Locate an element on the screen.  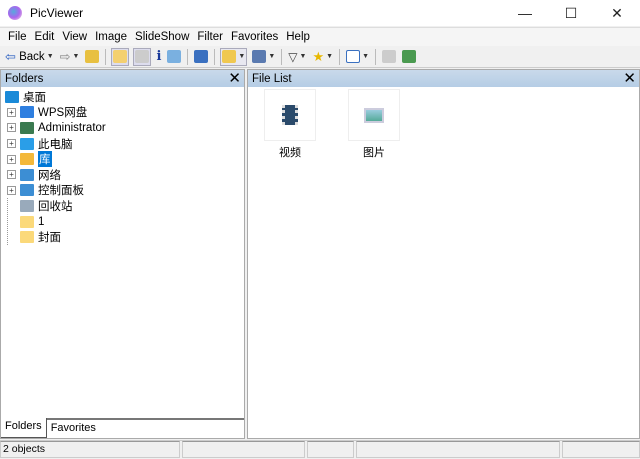
tree-item: 桌面 is located at coordinates (122, 97).